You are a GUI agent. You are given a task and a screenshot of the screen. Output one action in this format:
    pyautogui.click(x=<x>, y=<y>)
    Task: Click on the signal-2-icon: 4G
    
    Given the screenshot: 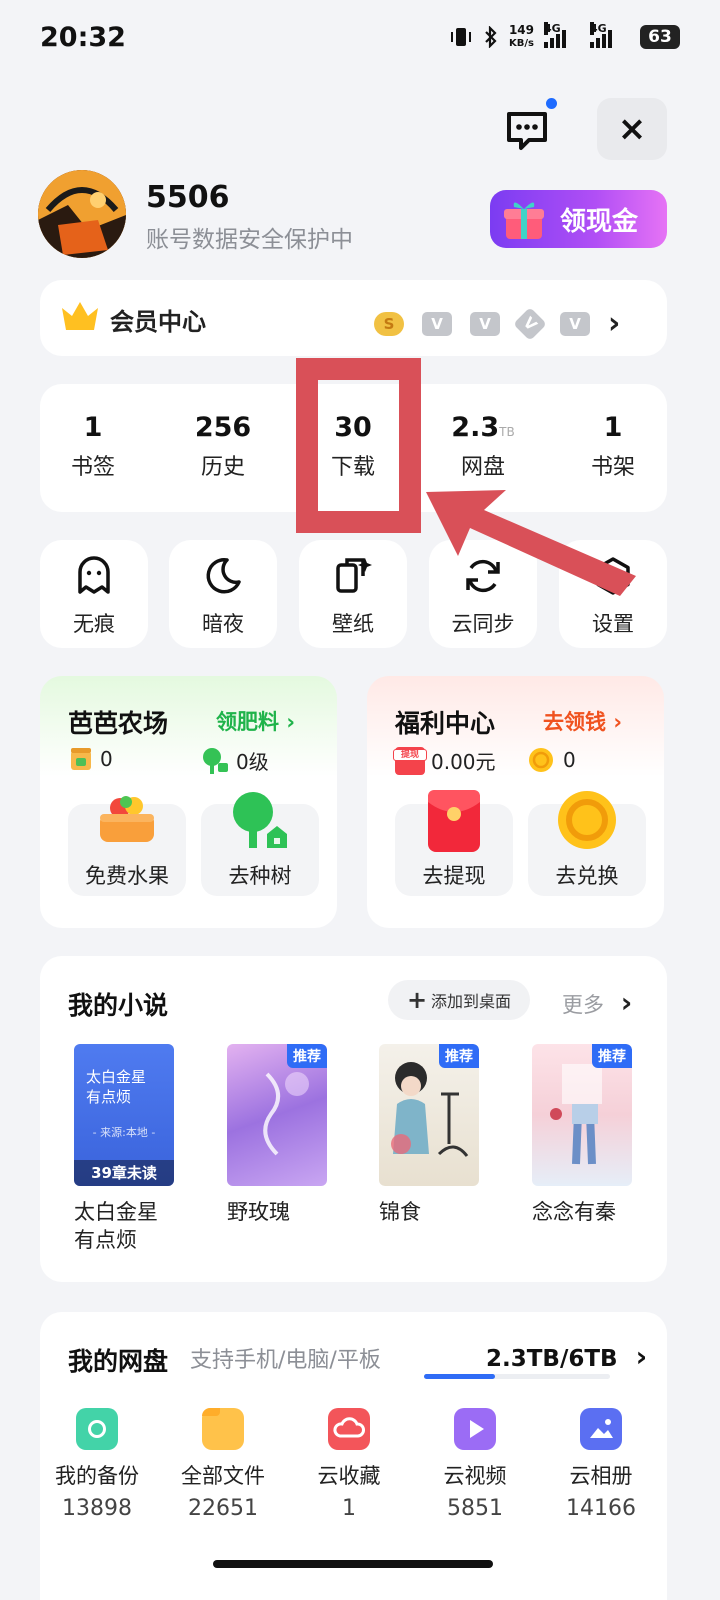 What is the action you would take?
    pyautogui.click(x=610, y=35)
    